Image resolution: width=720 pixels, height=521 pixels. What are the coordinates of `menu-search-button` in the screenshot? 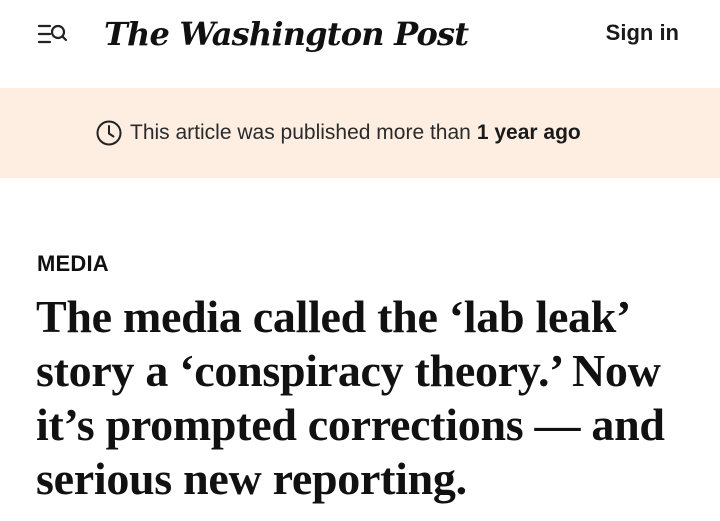 It's located at (52, 35).